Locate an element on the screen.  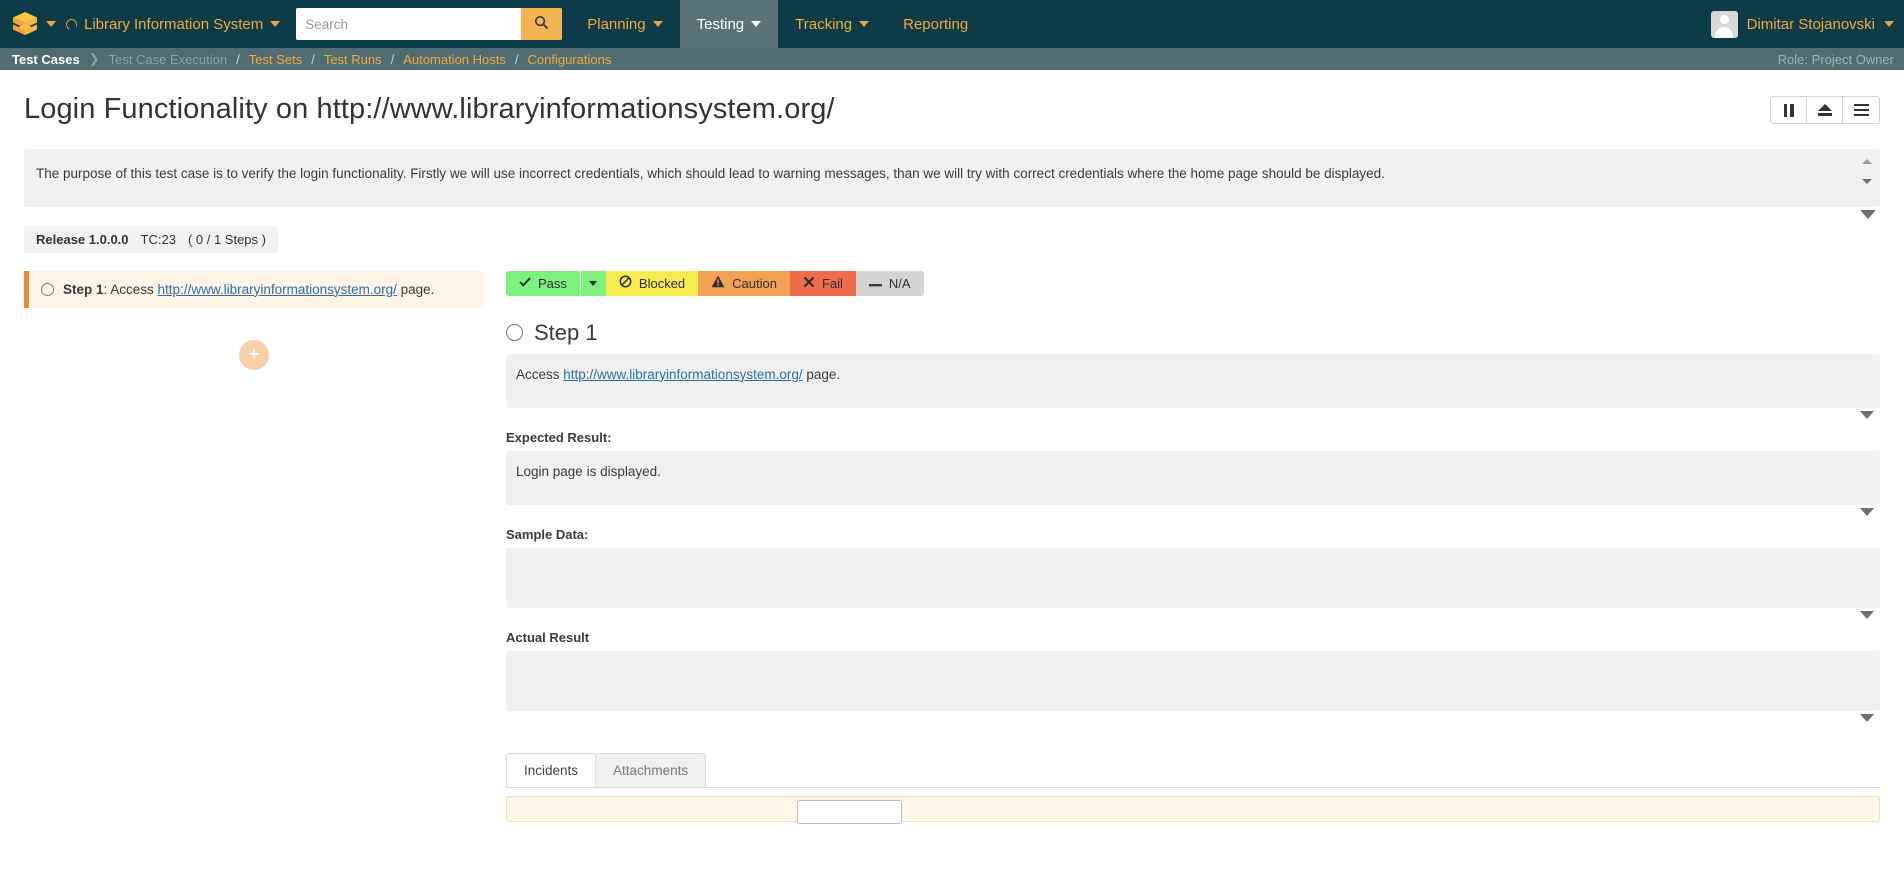
status-caution-button: Caution is located at coordinates (744, 283).